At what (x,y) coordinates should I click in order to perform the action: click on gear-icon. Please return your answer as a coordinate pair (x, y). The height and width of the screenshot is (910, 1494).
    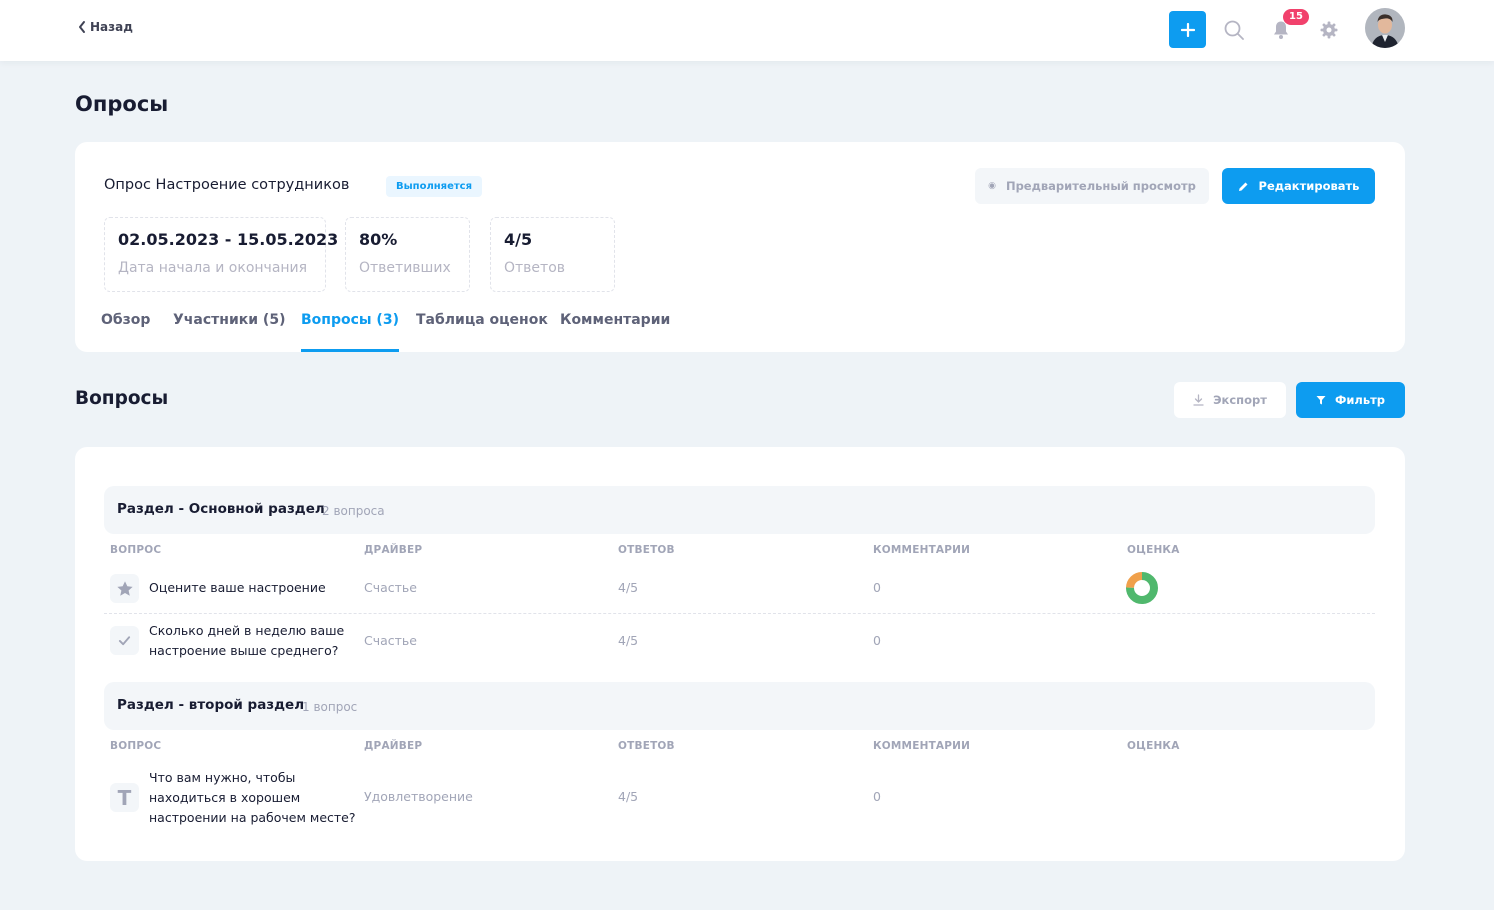
    Looking at the image, I should click on (1329, 30).